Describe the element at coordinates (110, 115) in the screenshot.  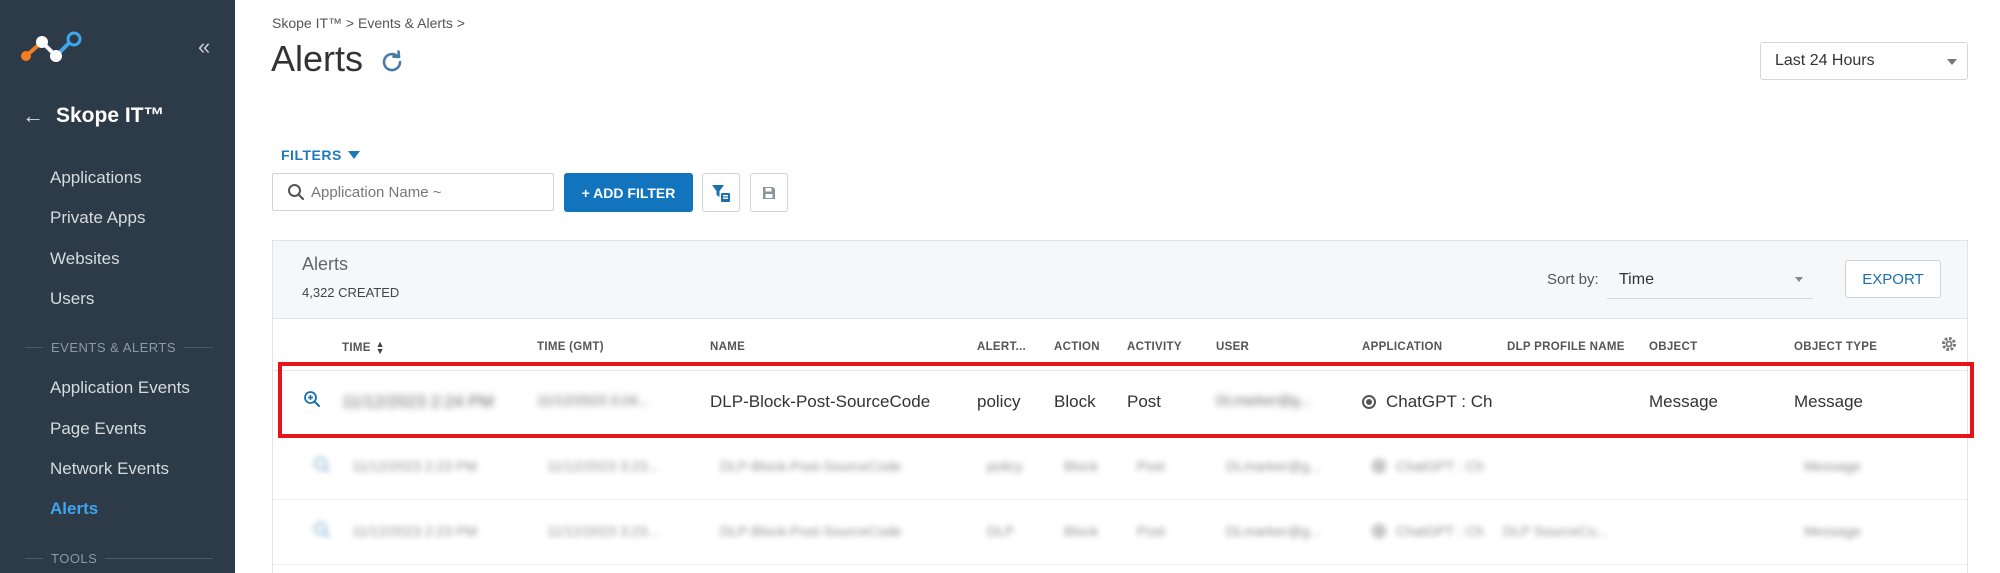
I see `product-title: Skope IT™` at that location.